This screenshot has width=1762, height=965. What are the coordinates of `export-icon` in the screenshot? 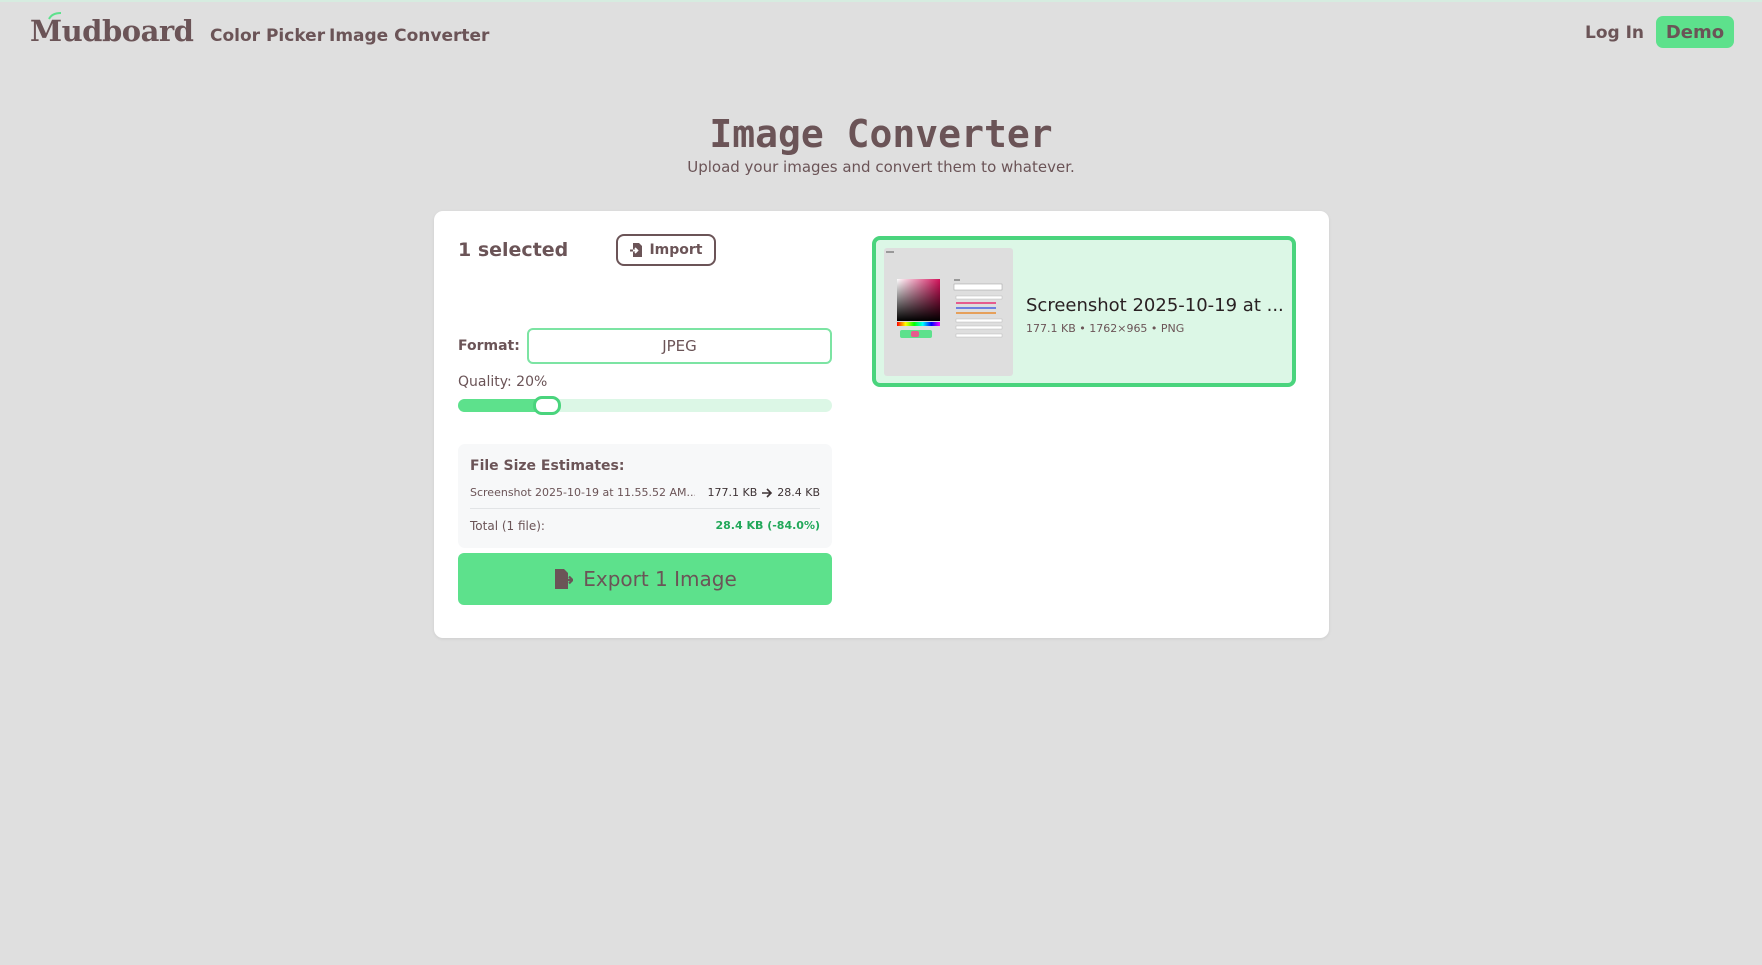 It's located at (564, 579).